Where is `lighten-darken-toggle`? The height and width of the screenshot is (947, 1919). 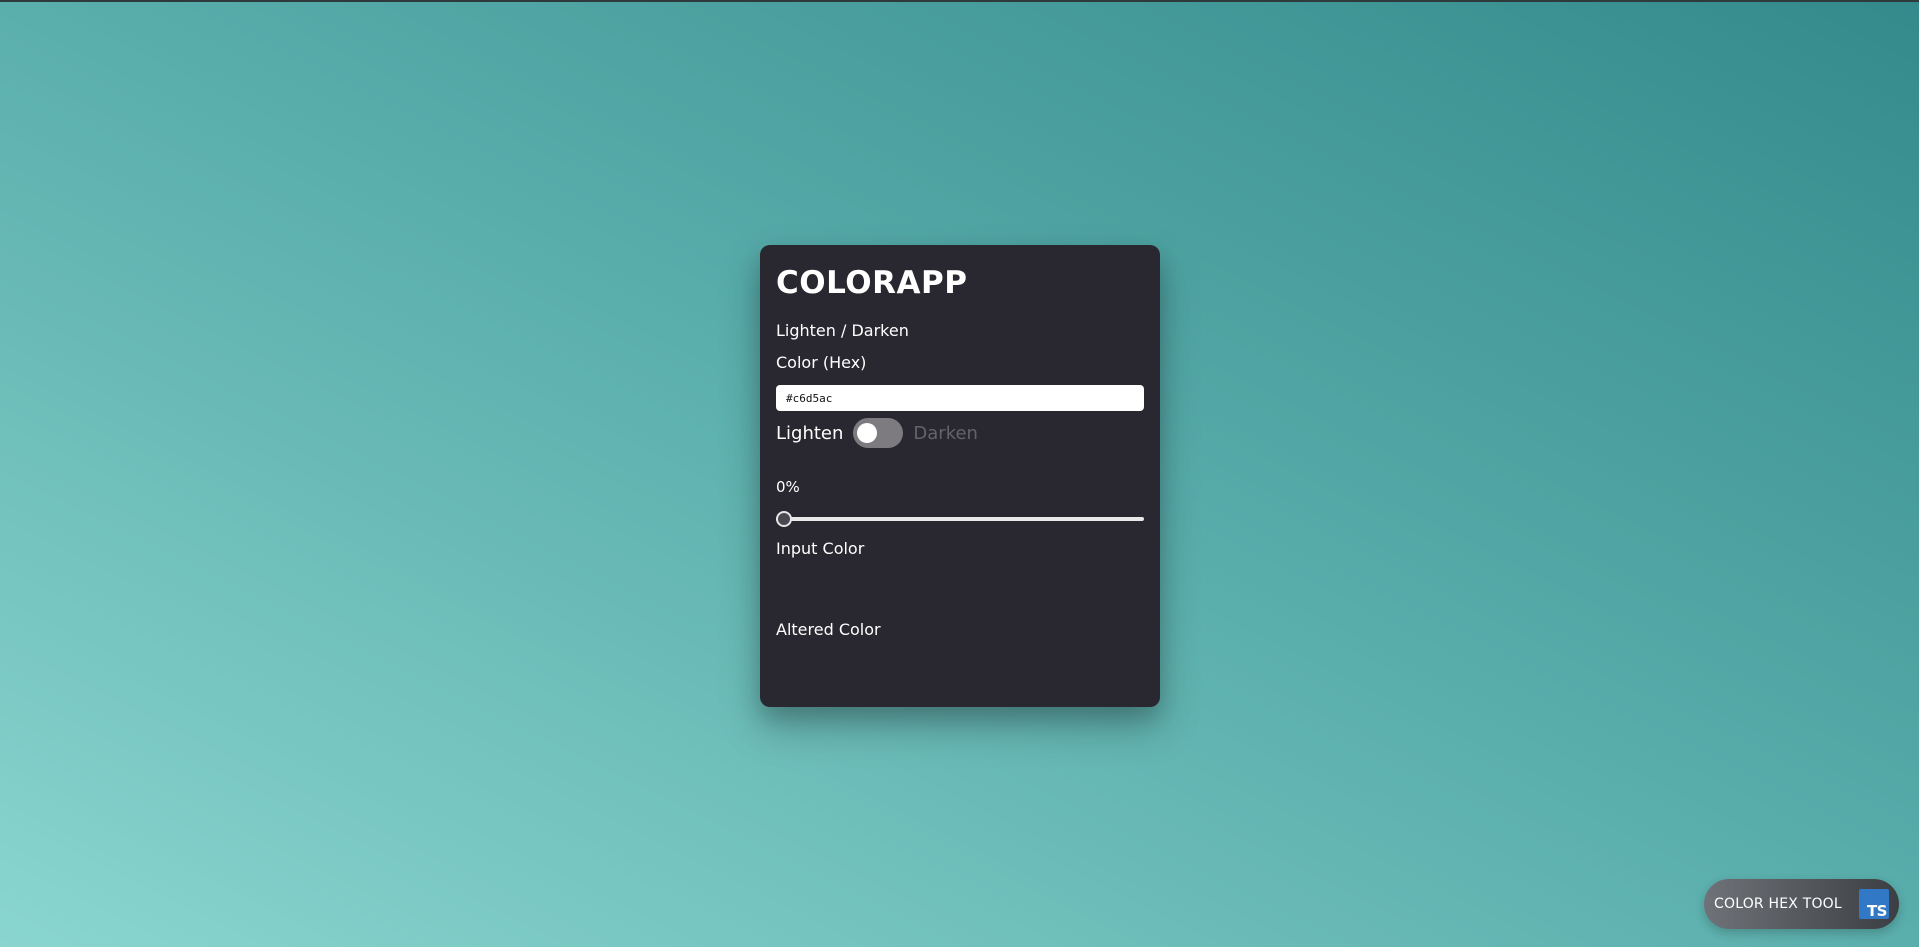 lighten-darken-toggle is located at coordinates (878, 433).